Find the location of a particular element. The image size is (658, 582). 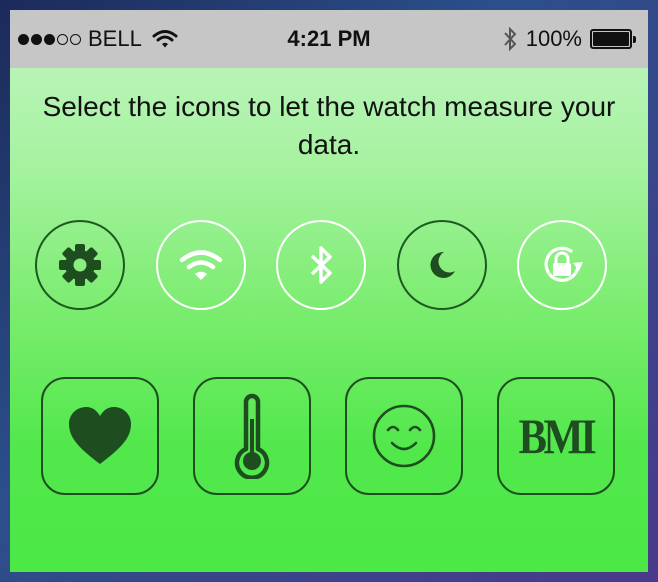

battery-tip is located at coordinates (634, 39).